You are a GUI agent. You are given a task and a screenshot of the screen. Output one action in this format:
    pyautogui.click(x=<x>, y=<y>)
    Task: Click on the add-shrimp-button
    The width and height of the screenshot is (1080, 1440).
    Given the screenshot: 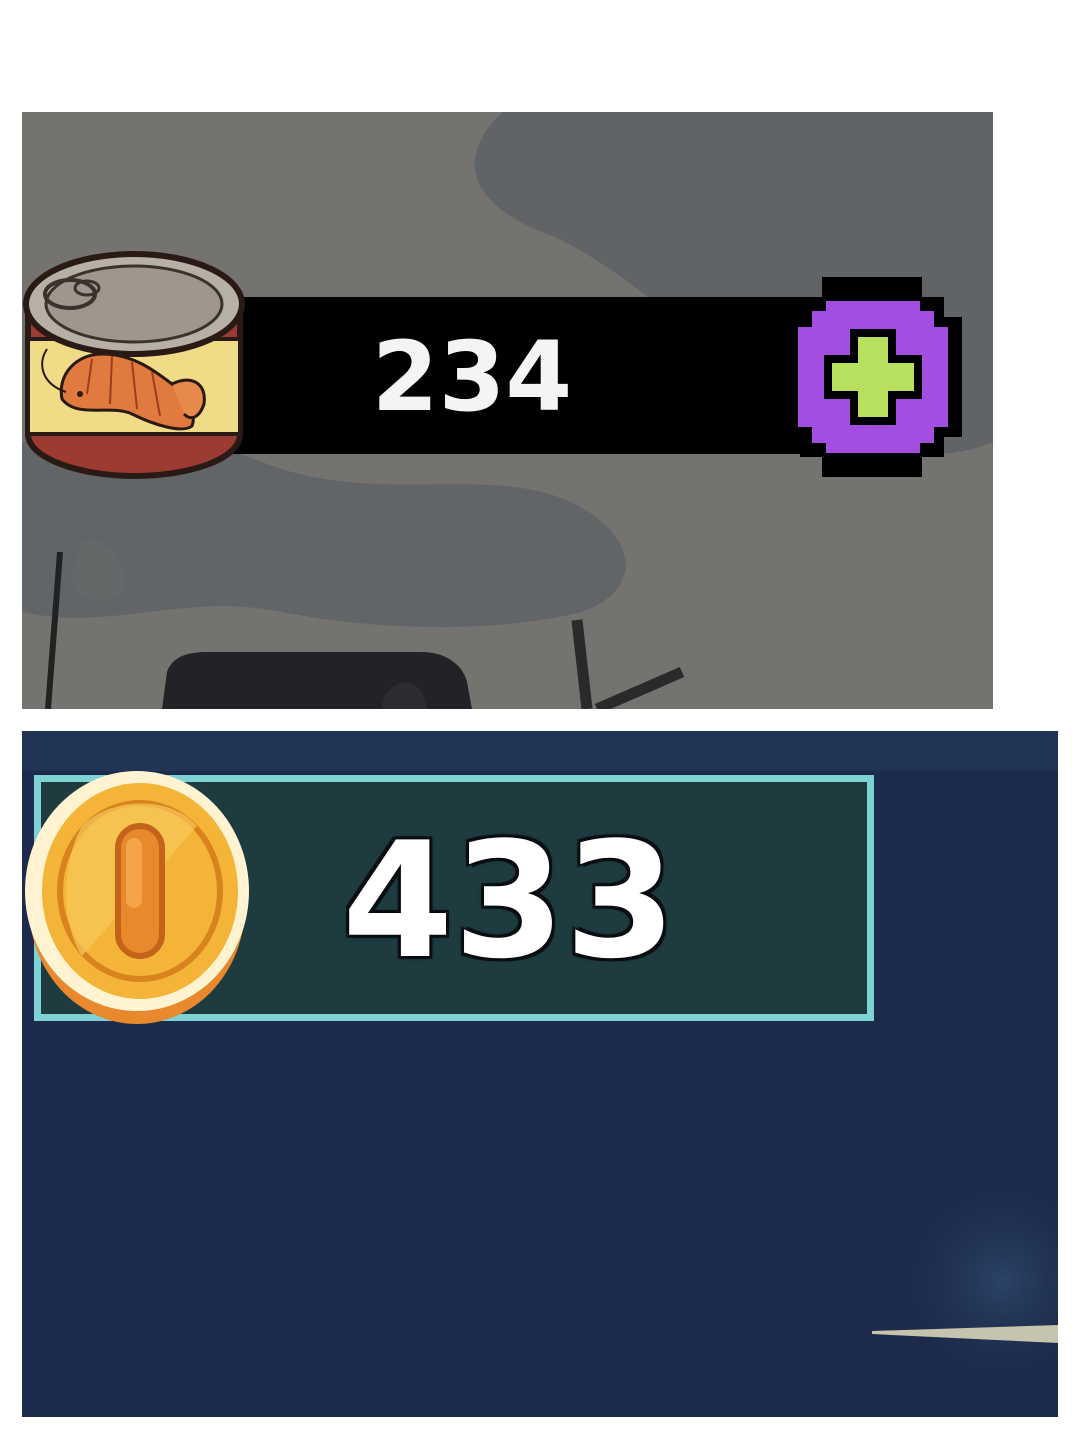 What is the action you would take?
    pyautogui.click(x=872, y=377)
    